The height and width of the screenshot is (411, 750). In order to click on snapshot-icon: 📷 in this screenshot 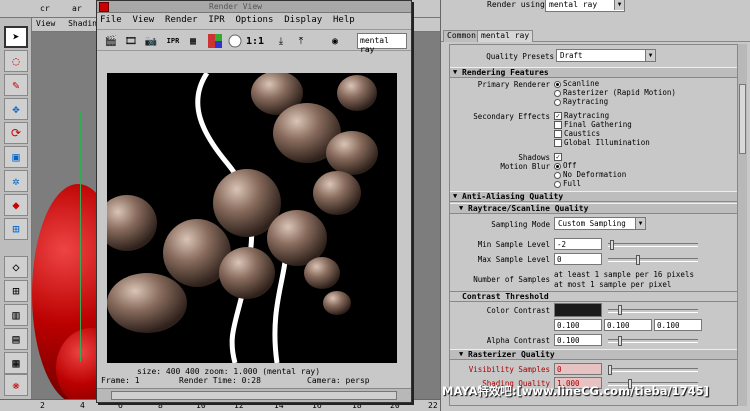, I will do `click(151, 41)`.